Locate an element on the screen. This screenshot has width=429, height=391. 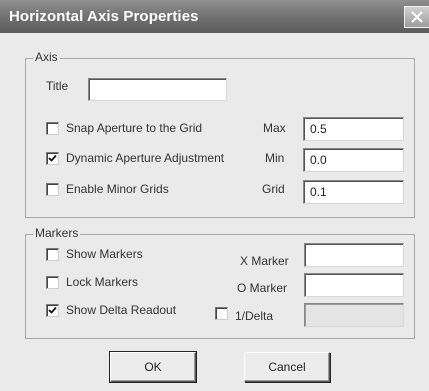
show-markers-label: Show Markers is located at coordinates (104, 254).